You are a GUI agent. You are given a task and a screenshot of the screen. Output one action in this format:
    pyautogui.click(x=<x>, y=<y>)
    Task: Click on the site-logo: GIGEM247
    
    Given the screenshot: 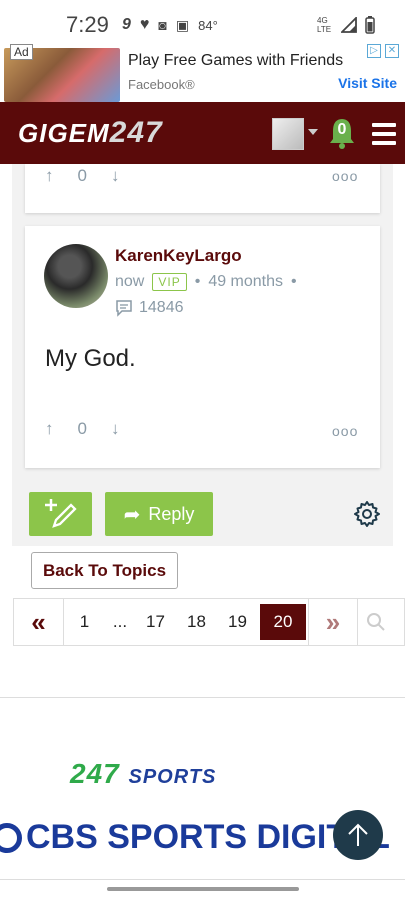 What is the action you would take?
    pyautogui.click(x=90, y=133)
    